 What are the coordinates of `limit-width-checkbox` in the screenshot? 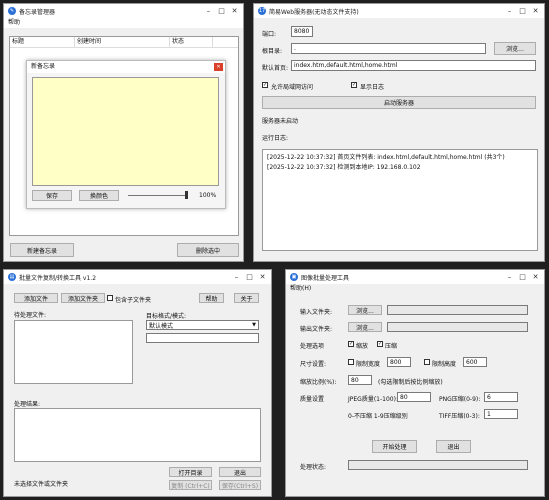 It's located at (351, 362).